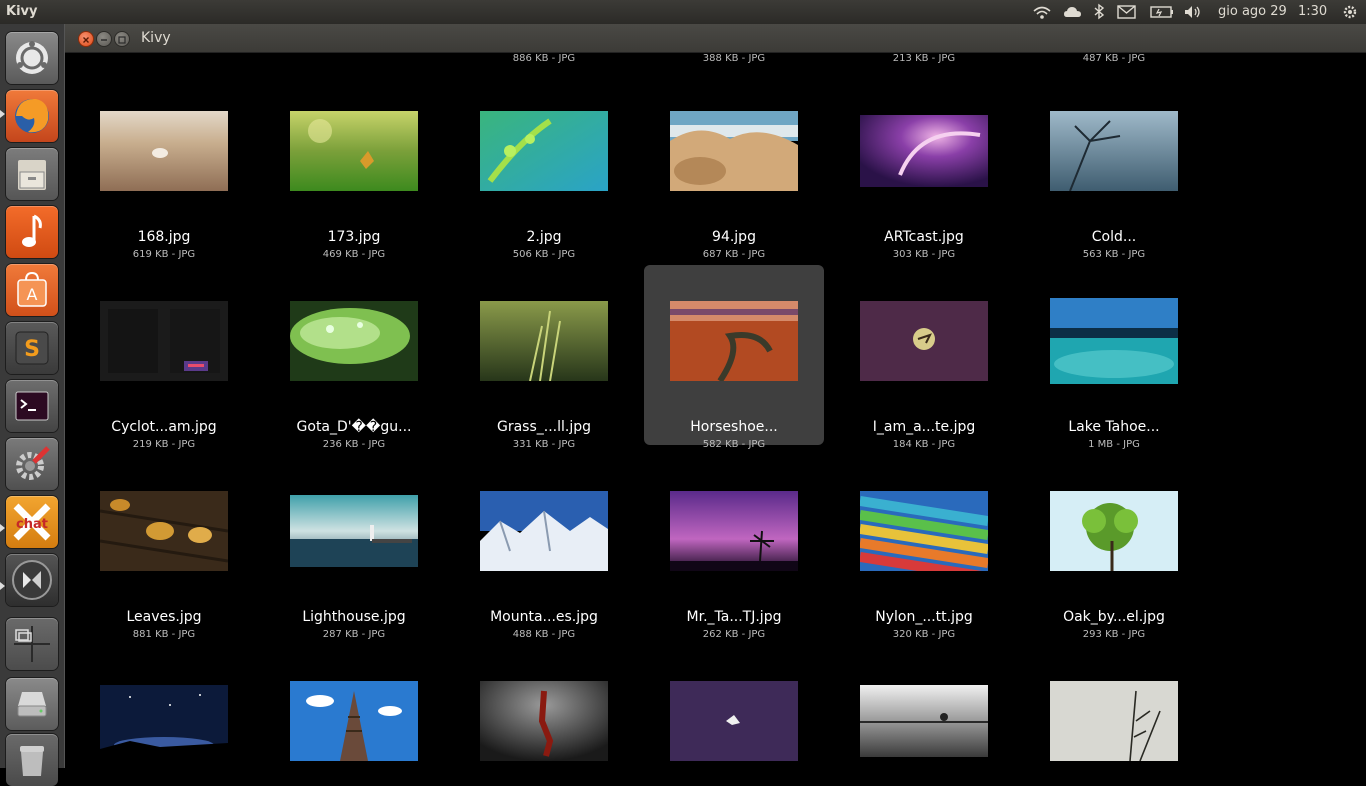  Describe the element at coordinates (32, 232) in the screenshot. I see `music-player-icon` at that location.